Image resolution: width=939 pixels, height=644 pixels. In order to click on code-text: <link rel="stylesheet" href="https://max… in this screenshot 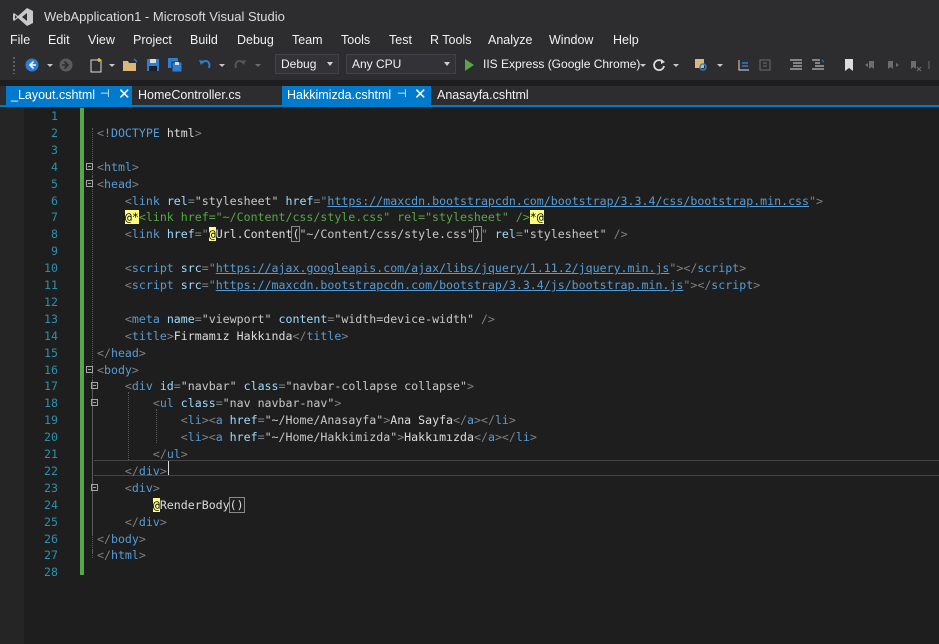, I will do `click(460, 201)`.